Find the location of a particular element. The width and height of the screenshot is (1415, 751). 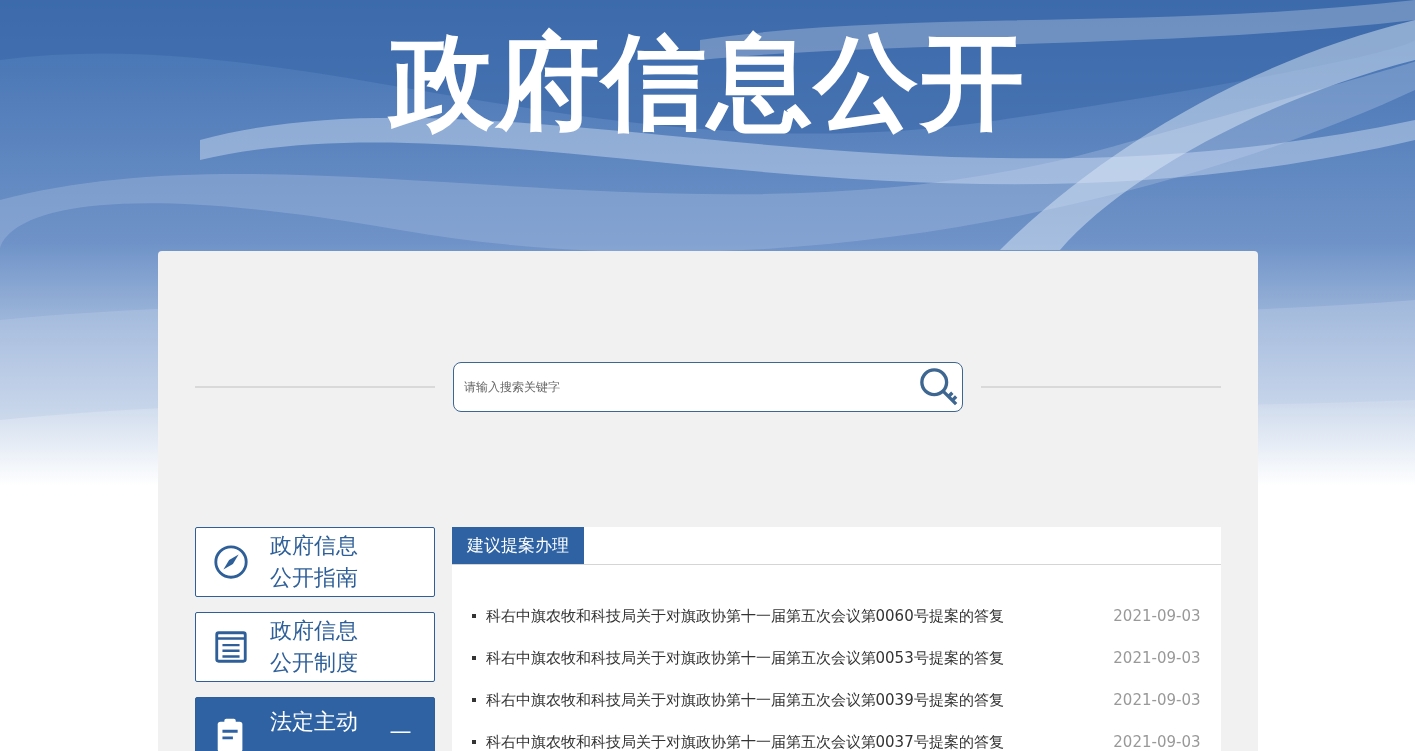

search-field: 请输入搜索关键字 is located at coordinates (707, 387).